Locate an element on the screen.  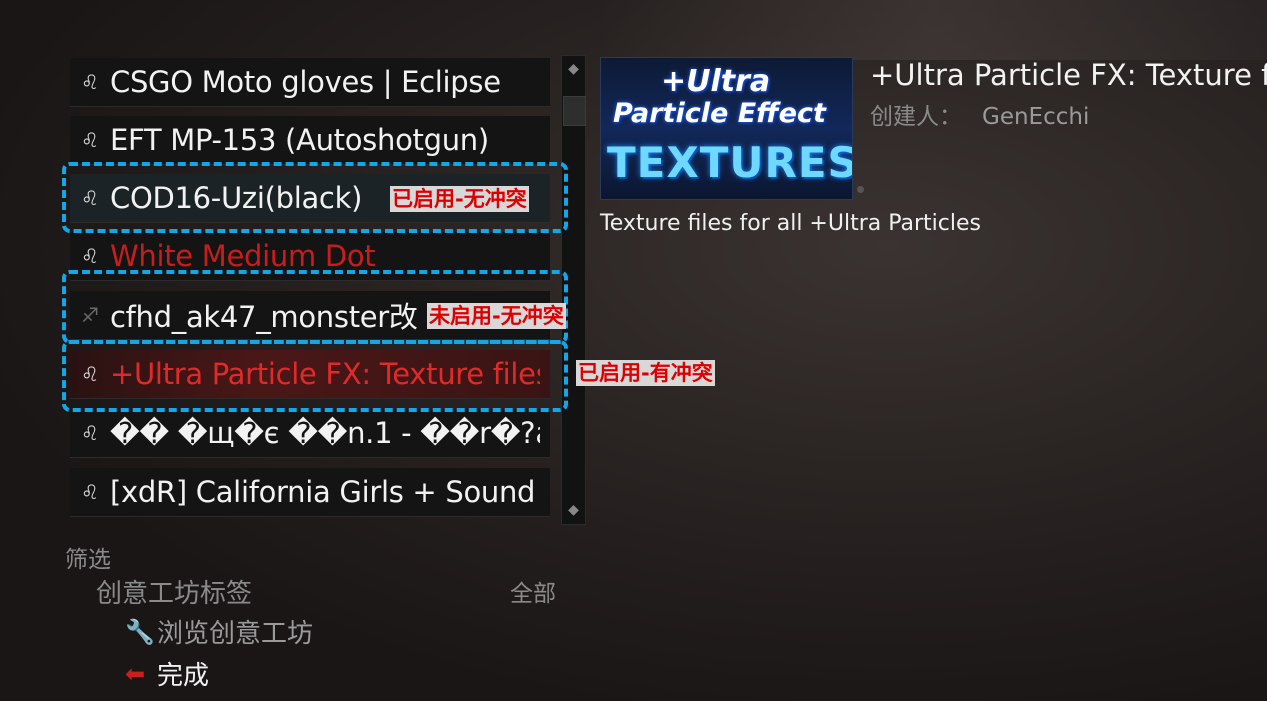
annotation-disabled-no-conflict: 未启用-无冲突 is located at coordinates (496, 316).